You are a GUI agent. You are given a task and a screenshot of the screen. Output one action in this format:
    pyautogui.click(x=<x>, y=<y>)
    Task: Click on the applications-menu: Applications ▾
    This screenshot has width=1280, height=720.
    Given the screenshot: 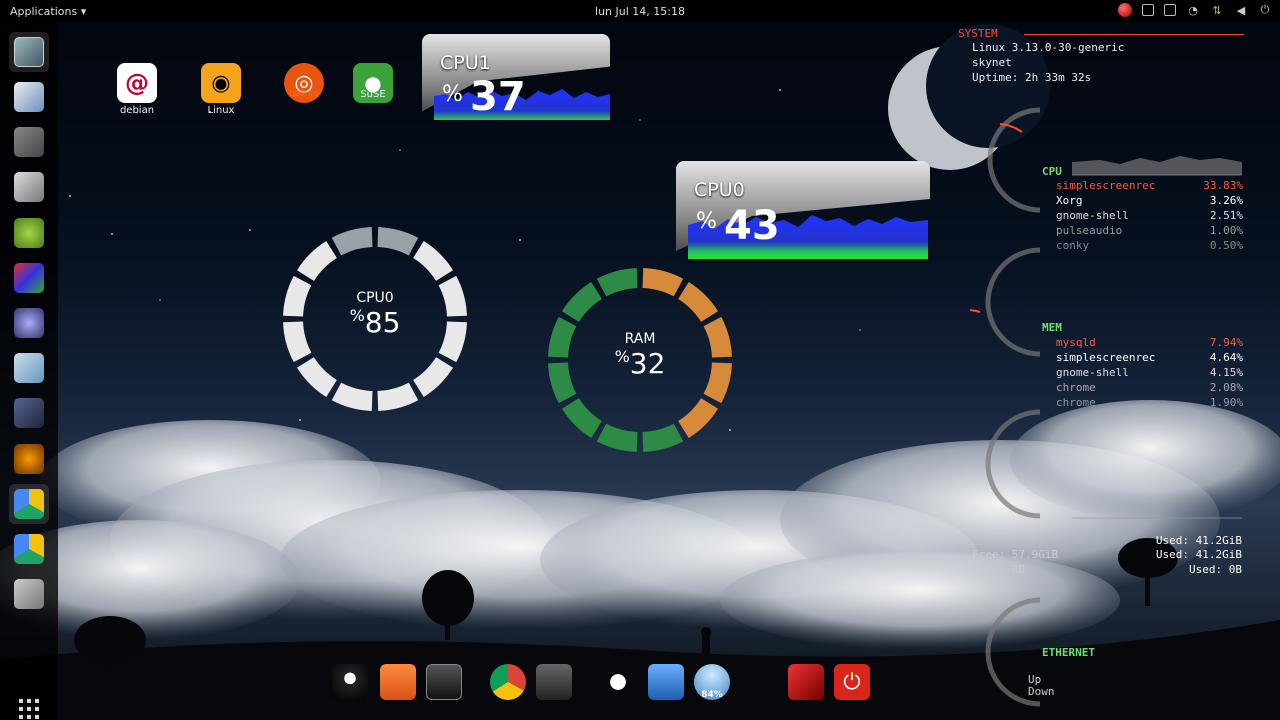 What is the action you would take?
    pyautogui.click(x=43, y=11)
    